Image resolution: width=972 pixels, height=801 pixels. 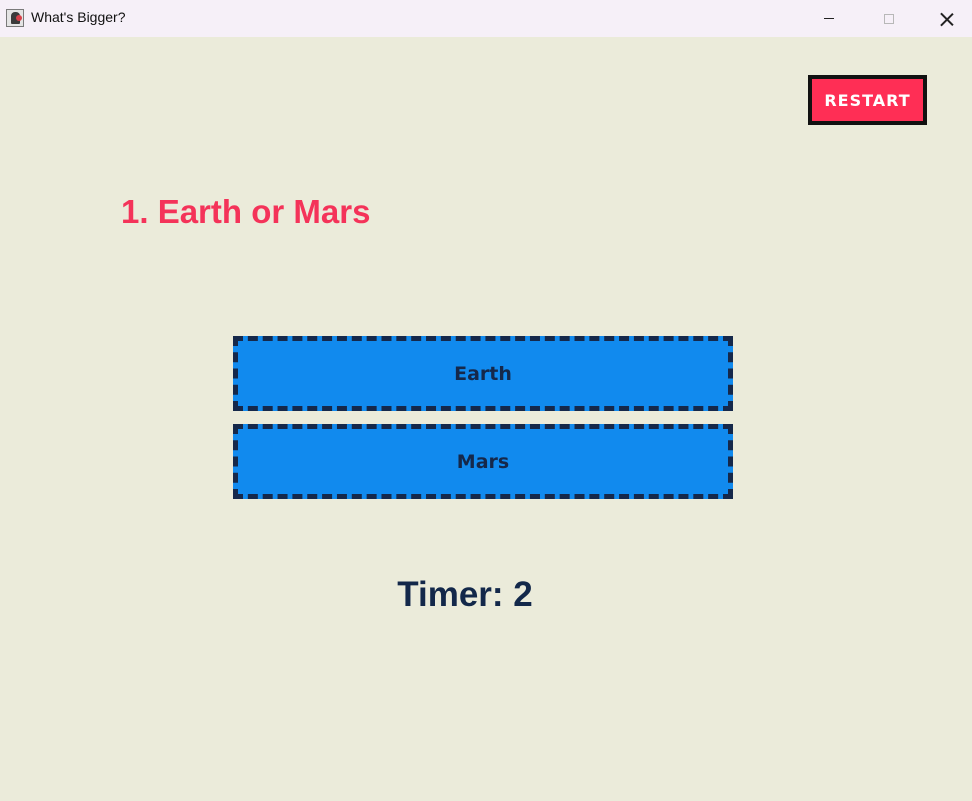 I want to click on question-title: 1. Earth or Mars, so click(x=246, y=211).